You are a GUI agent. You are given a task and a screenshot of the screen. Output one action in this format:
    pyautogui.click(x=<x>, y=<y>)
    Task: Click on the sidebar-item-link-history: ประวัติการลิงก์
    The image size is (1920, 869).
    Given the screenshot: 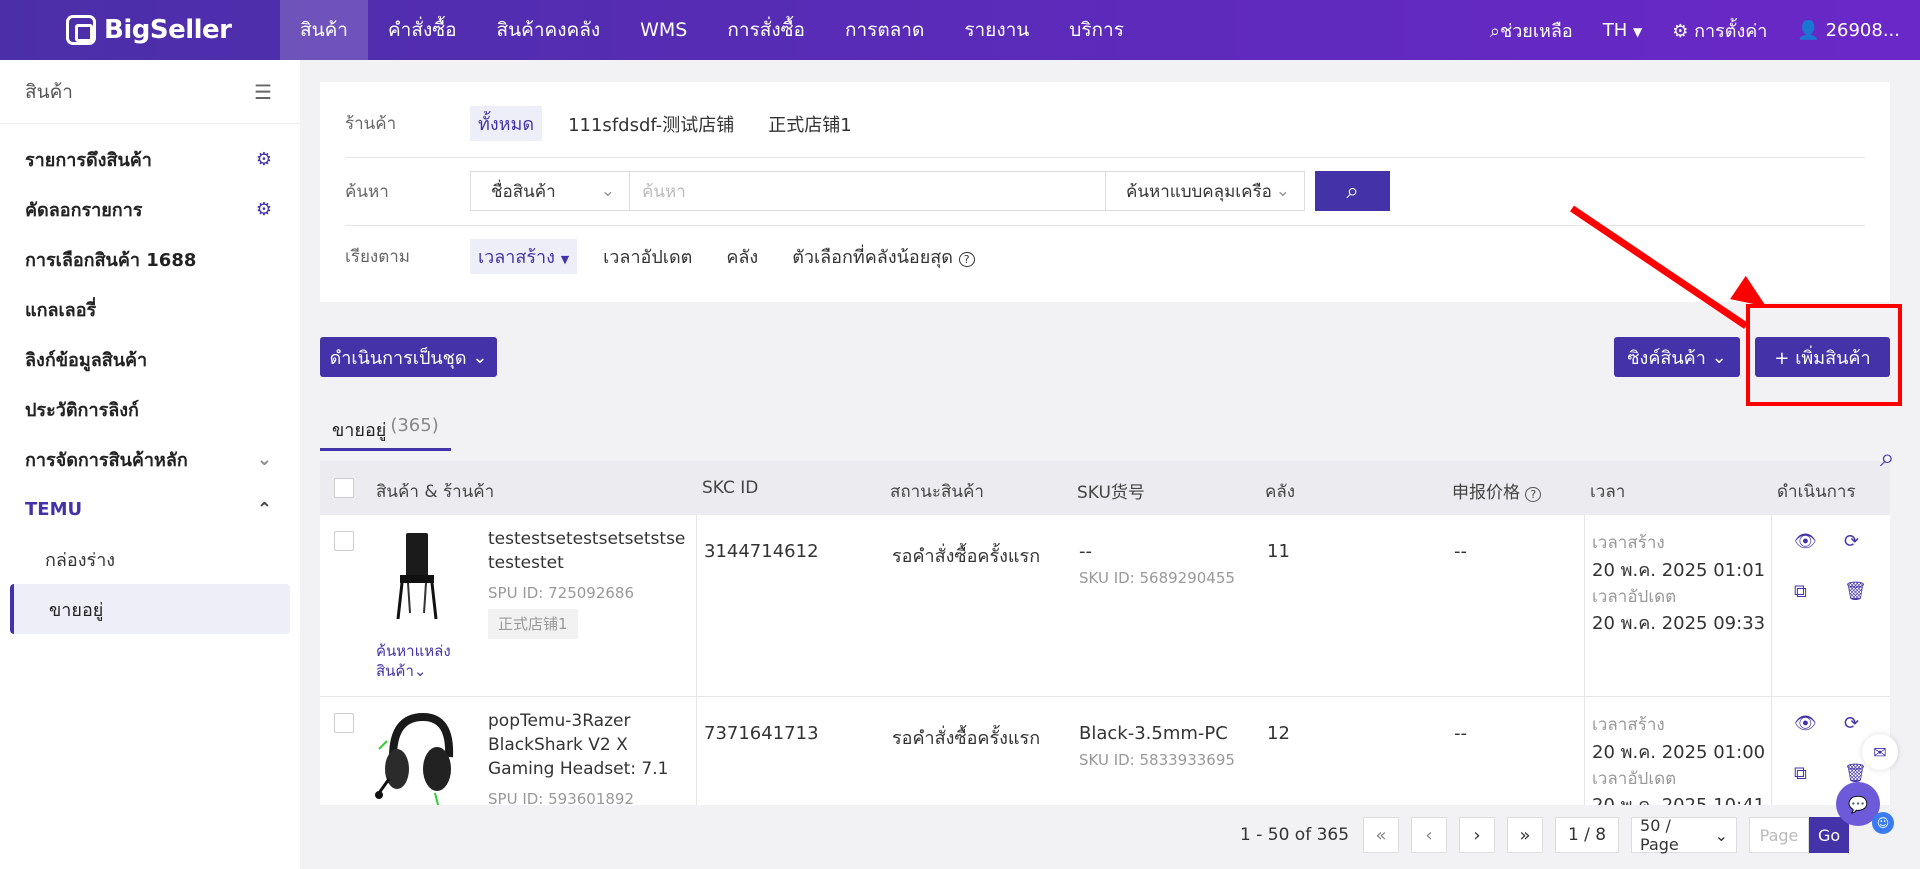 What is the action you would take?
    pyautogui.click(x=150, y=409)
    